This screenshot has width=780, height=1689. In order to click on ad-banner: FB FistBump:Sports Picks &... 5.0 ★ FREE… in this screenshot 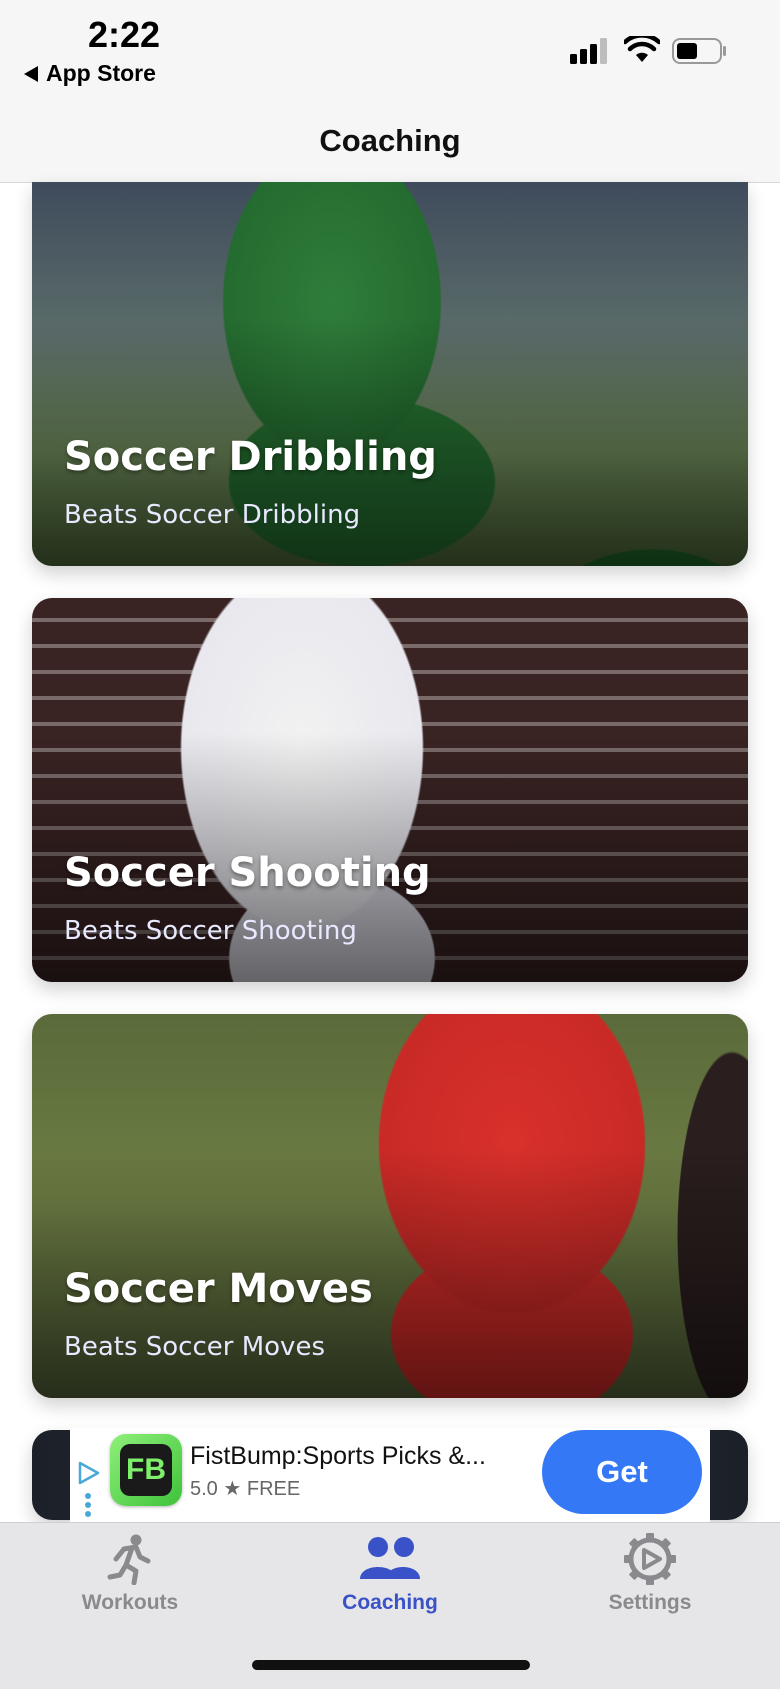, I will do `click(390, 1475)`.